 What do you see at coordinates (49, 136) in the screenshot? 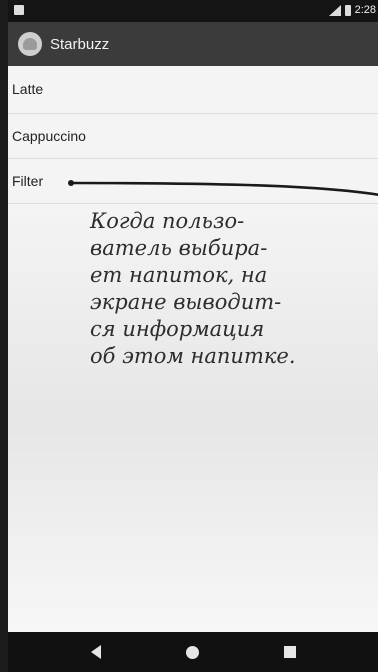
I see `list-item-label: Cappuccino` at bounding box center [49, 136].